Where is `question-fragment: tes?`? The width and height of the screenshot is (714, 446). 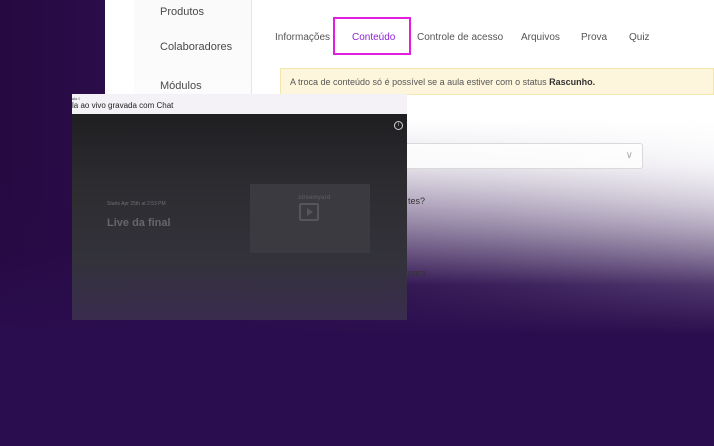
question-fragment: tes? is located at coordinates (417, 201).